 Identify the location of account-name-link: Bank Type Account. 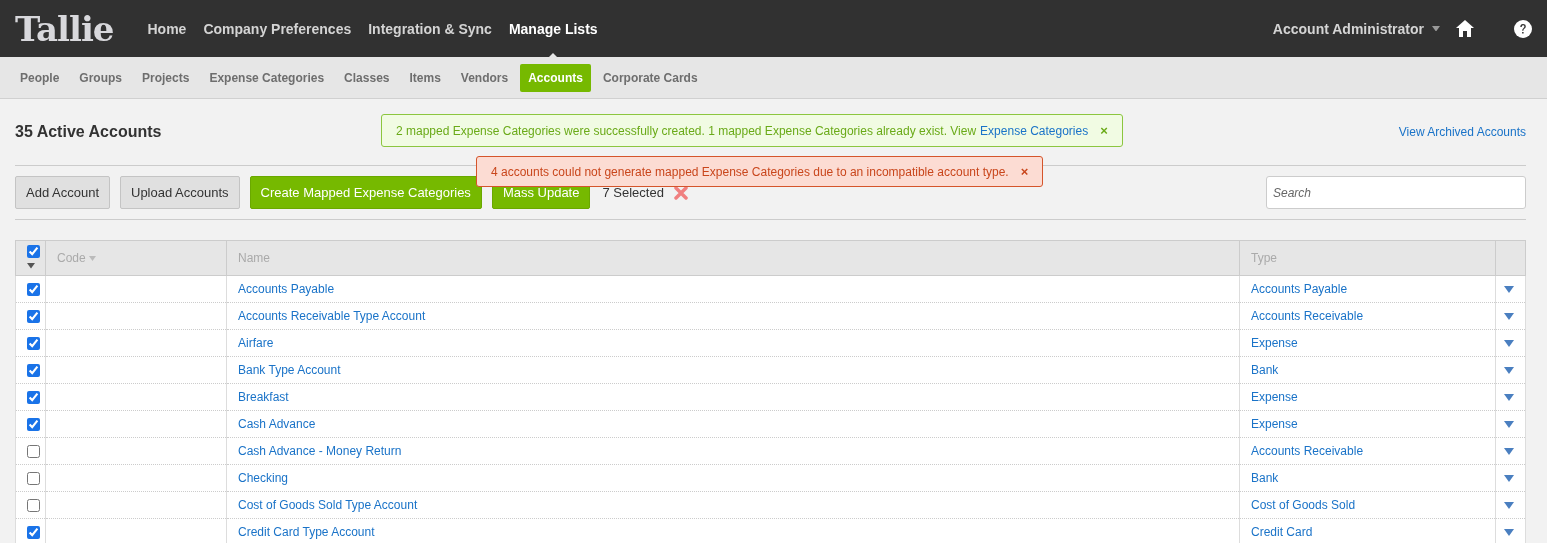
(289, 370).